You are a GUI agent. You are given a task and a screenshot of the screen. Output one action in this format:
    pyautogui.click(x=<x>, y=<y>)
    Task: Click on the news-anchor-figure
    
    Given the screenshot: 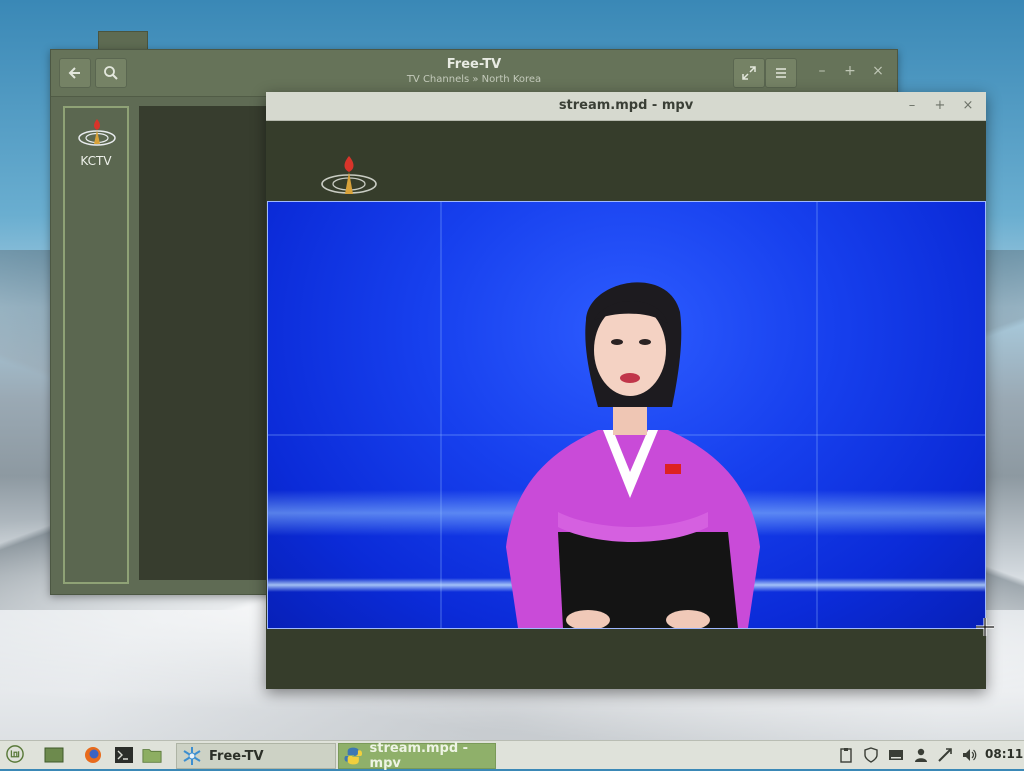 What is the action you would take?
    pyautogui.click(x=633, y=455)
    